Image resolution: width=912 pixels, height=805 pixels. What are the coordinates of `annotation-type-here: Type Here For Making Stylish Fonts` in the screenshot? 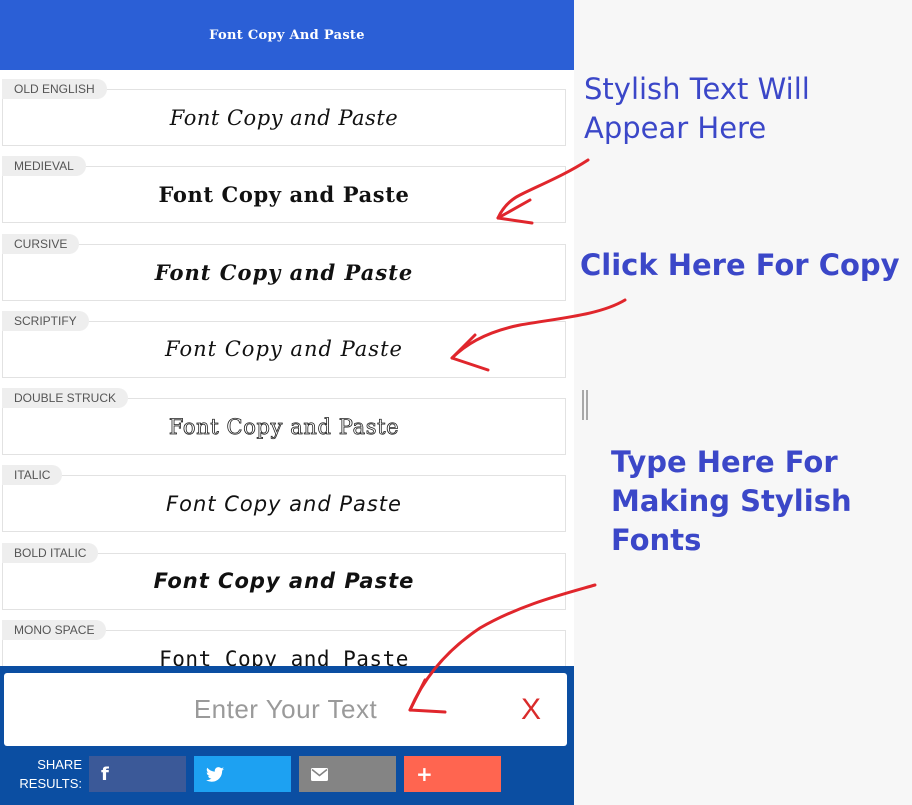 It's located at (731, 501).